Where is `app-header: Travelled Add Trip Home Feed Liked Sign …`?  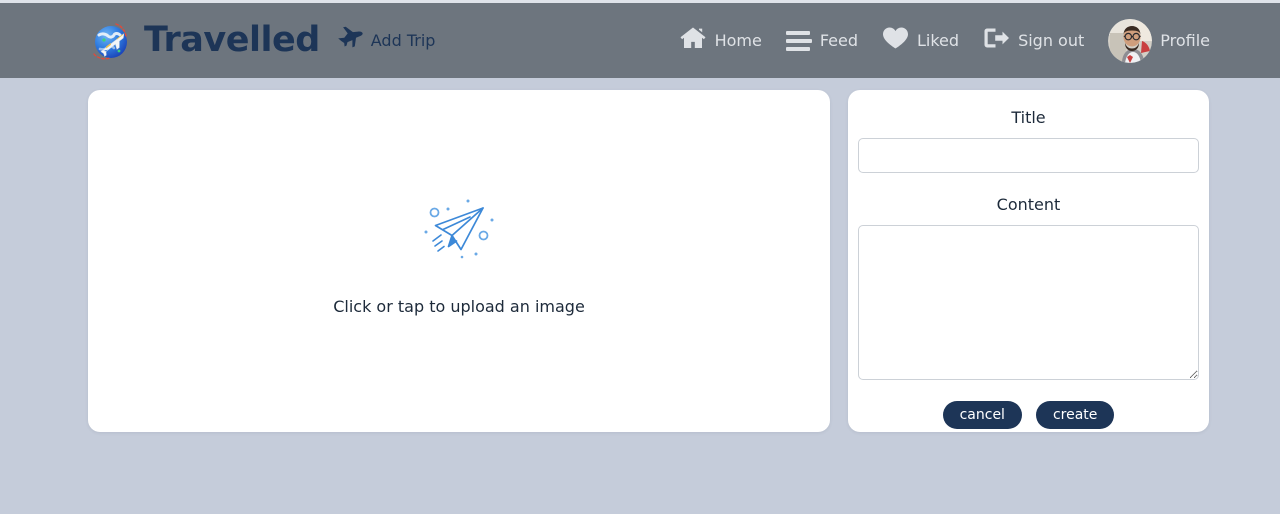
app-header: Travelled Add Trip Home Feed Liked Sign … is located at coordinates (640, 40).